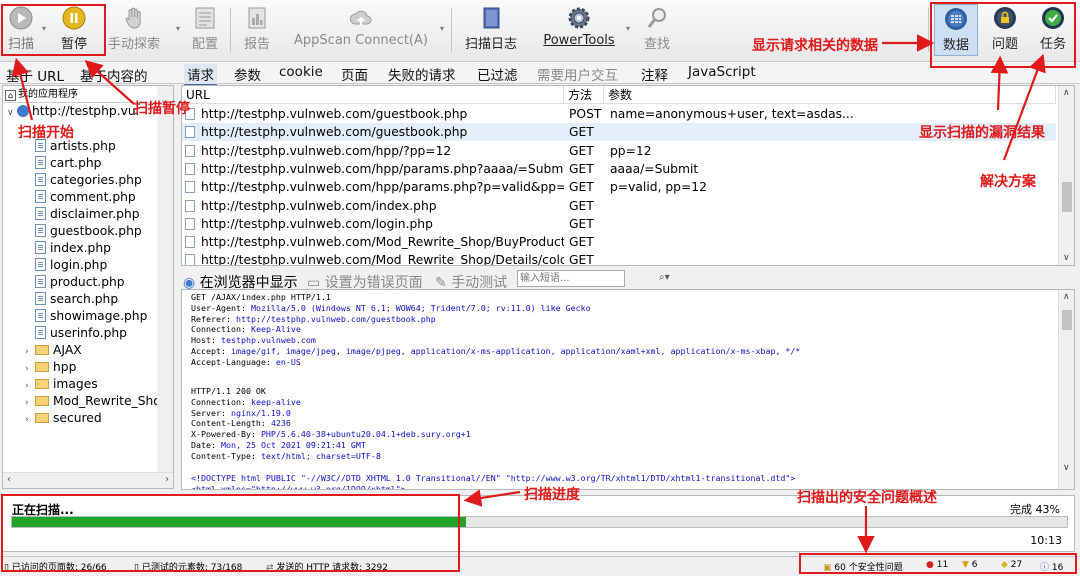 This screenshot has width=1080, height=576. I want to click on search-icon, so click(656, 18).